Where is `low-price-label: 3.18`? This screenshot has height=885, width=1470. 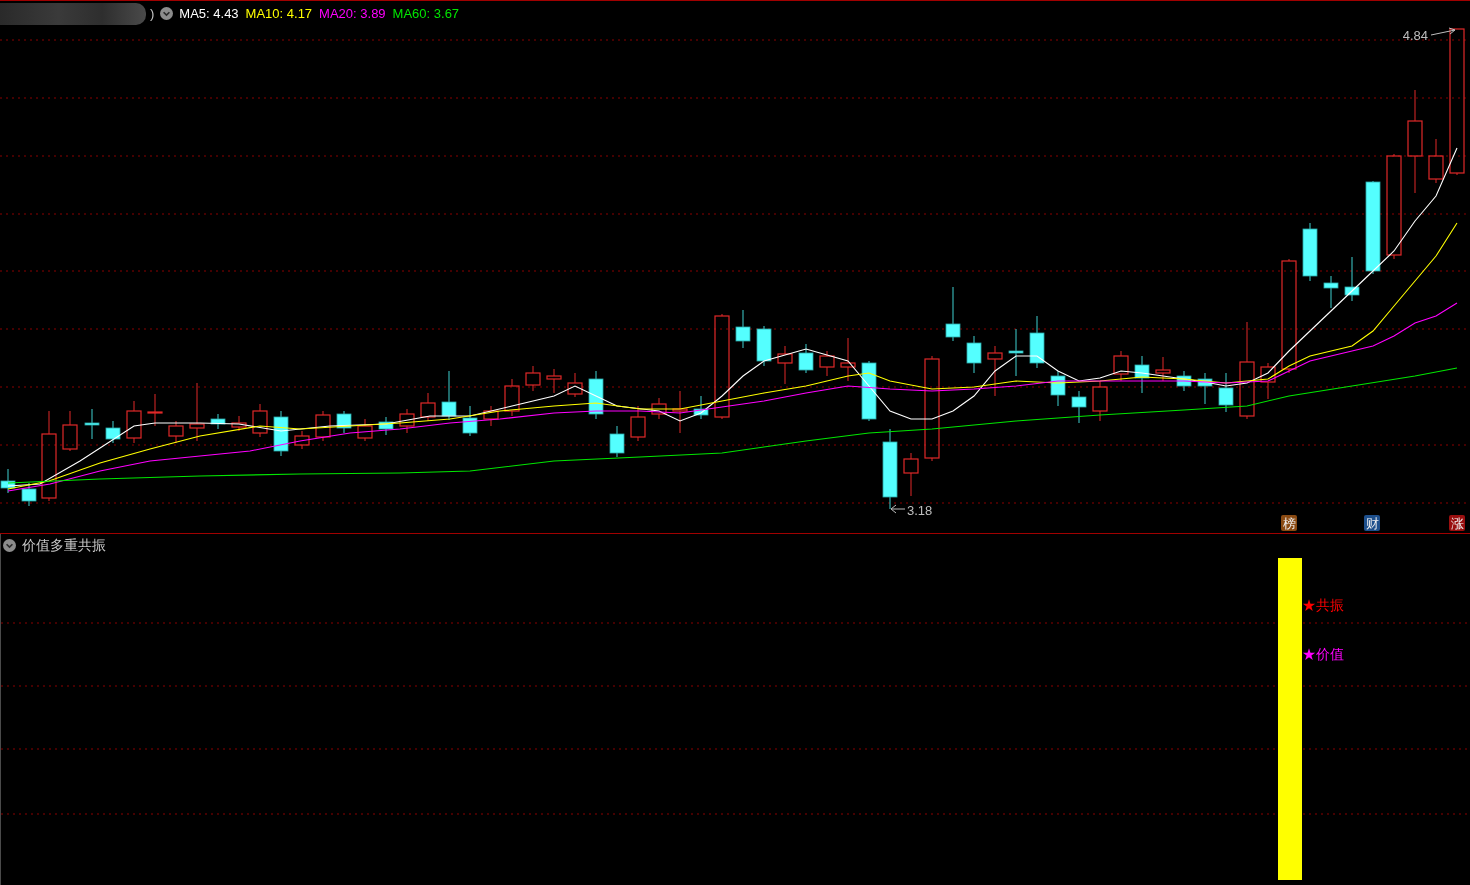
low-price-label: 3.18 is located at coordinates (920, 510).